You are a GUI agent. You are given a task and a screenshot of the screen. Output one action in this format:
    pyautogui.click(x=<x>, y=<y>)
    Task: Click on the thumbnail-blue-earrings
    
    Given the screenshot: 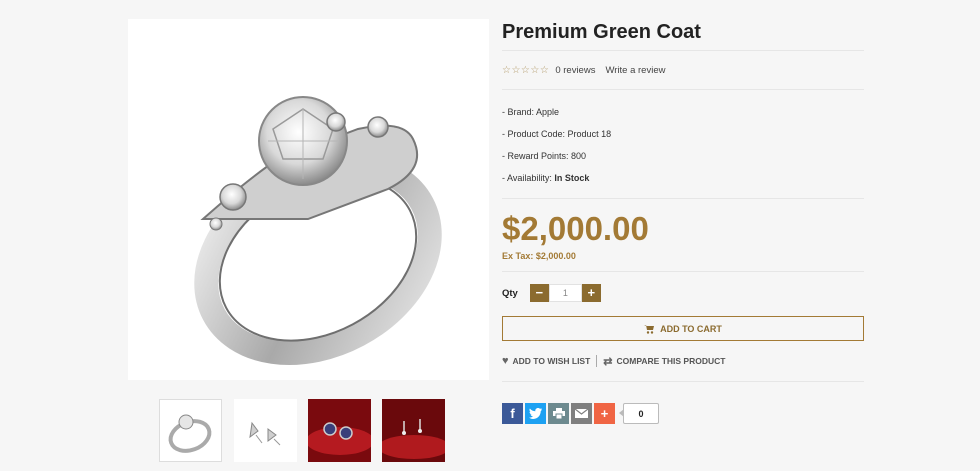 What is the action you would take?
    pyautogui.click(x=339, y=430)
    